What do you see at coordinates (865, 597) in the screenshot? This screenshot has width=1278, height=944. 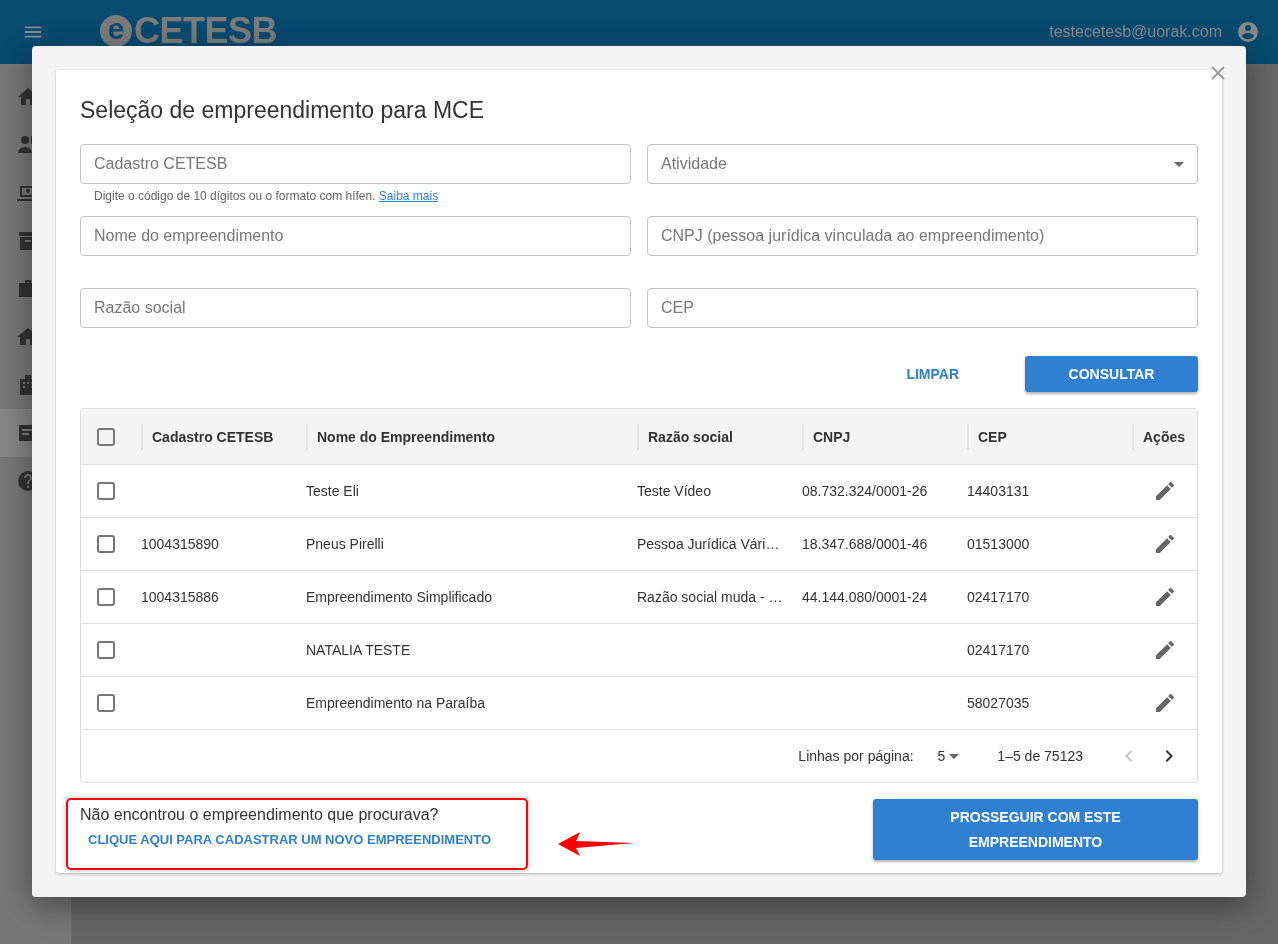 I see `table-cell: 44.144.080/0001-24` at bounding box center [865, 597].